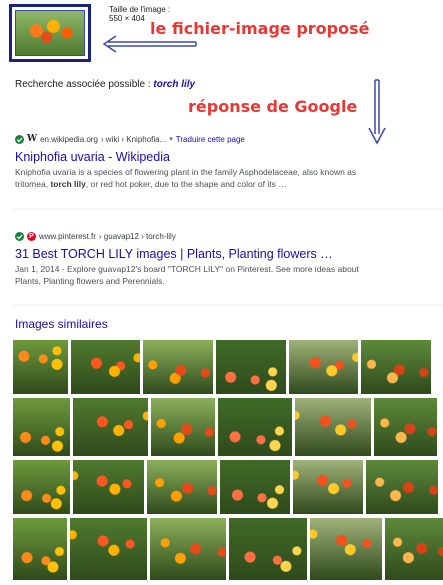  I want to click on annotation-proposed-file: le fichier-image proposé, so click(260, 28).